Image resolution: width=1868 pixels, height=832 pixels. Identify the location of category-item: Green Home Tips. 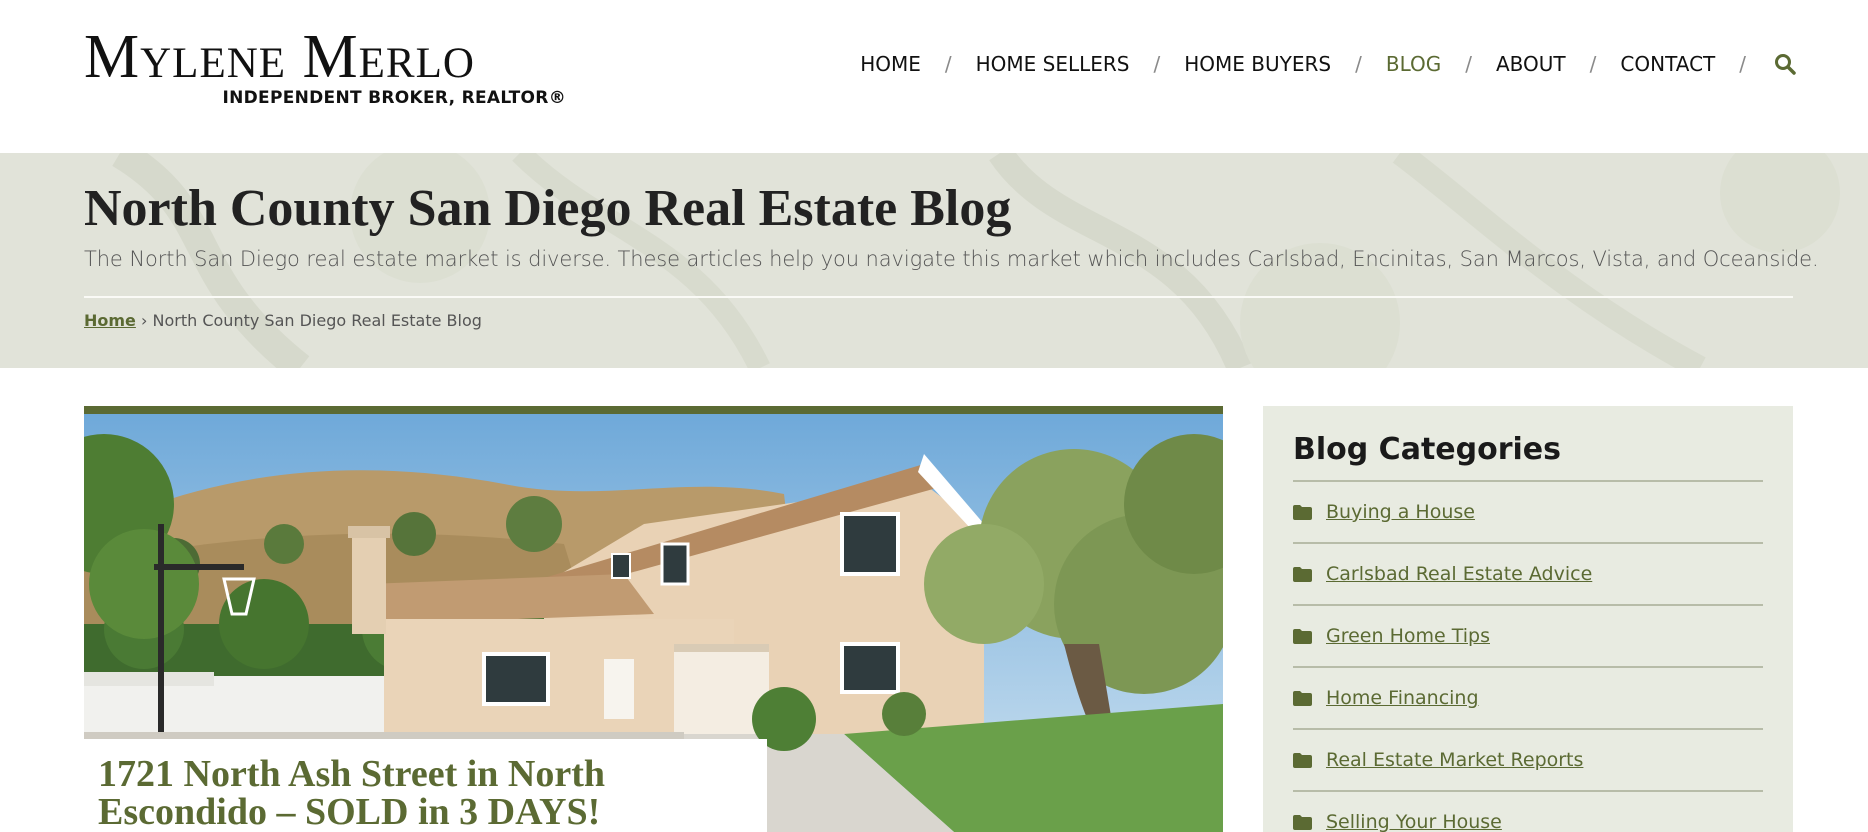
(1528, 637).